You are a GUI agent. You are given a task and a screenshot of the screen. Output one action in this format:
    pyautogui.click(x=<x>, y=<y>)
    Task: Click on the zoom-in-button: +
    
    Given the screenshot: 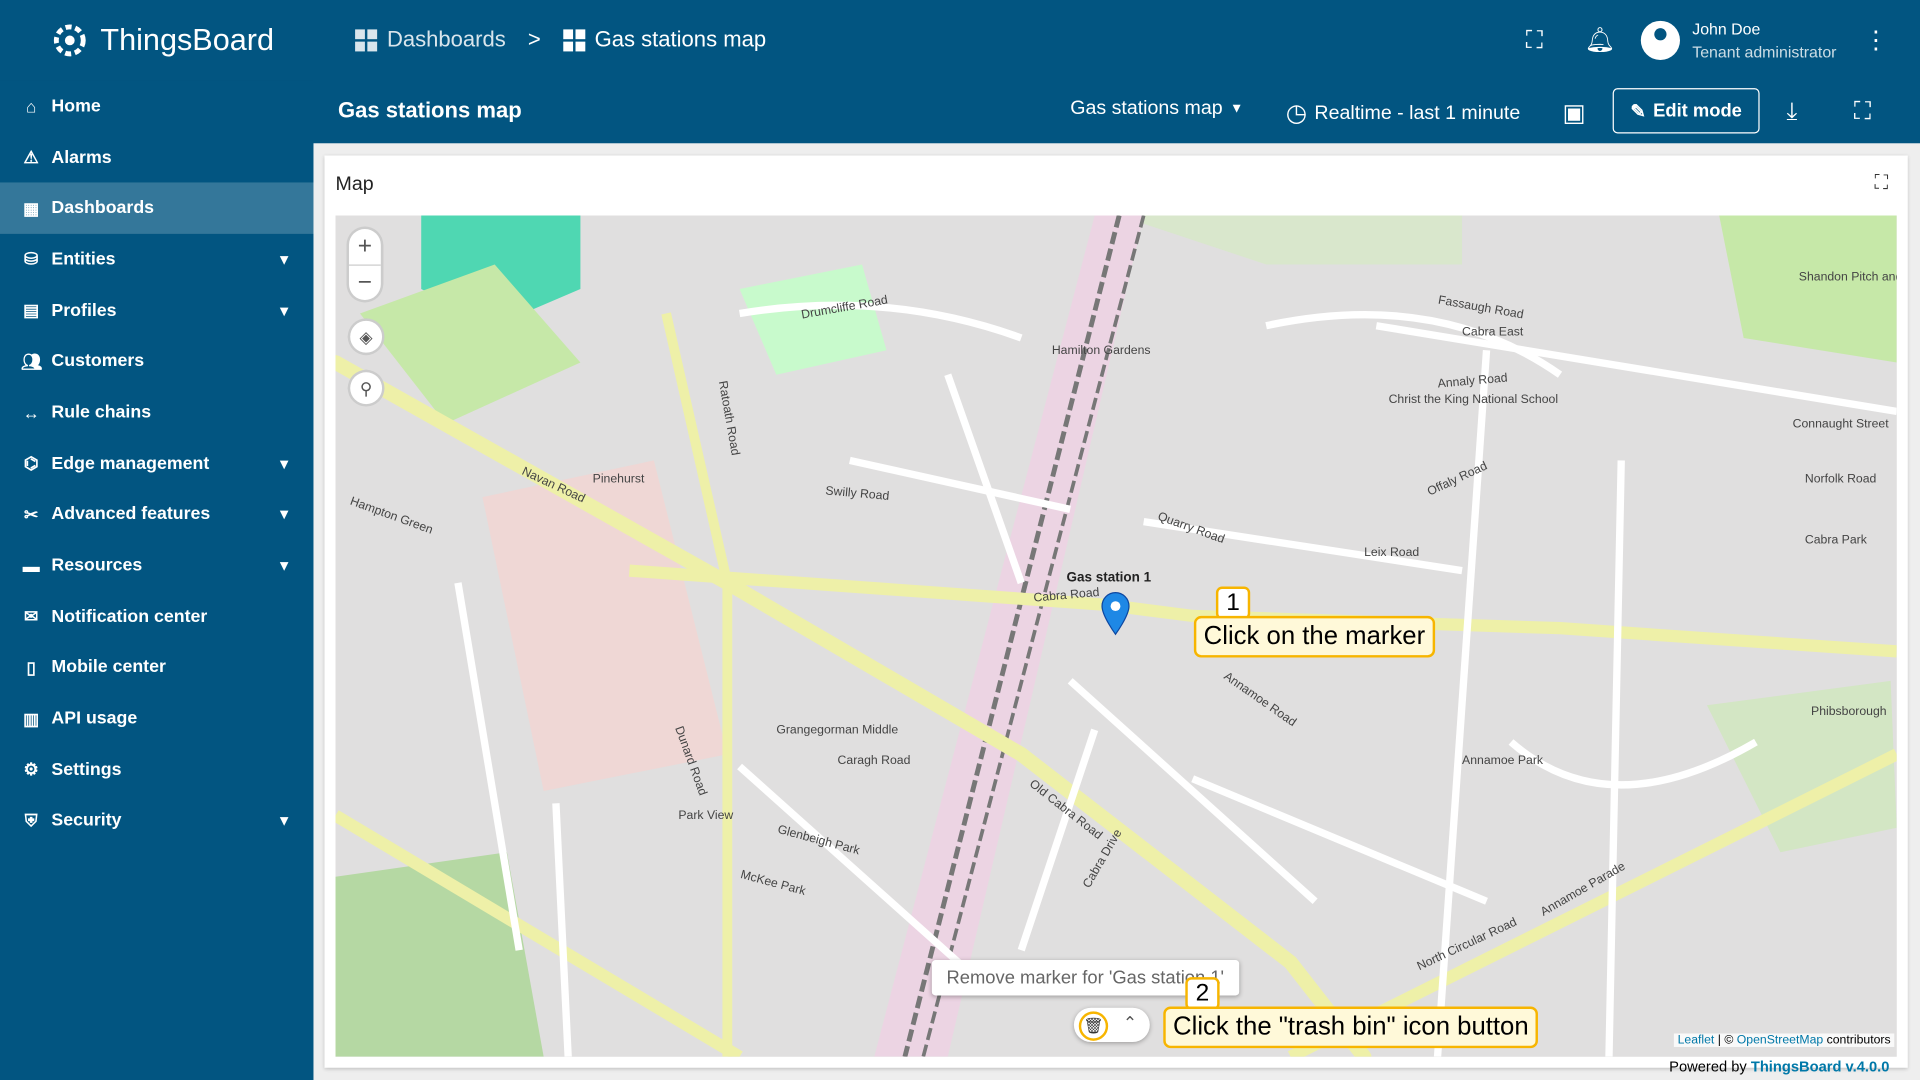 What is the action you would take?
    pyautogui.click(x=365, y=247)
    